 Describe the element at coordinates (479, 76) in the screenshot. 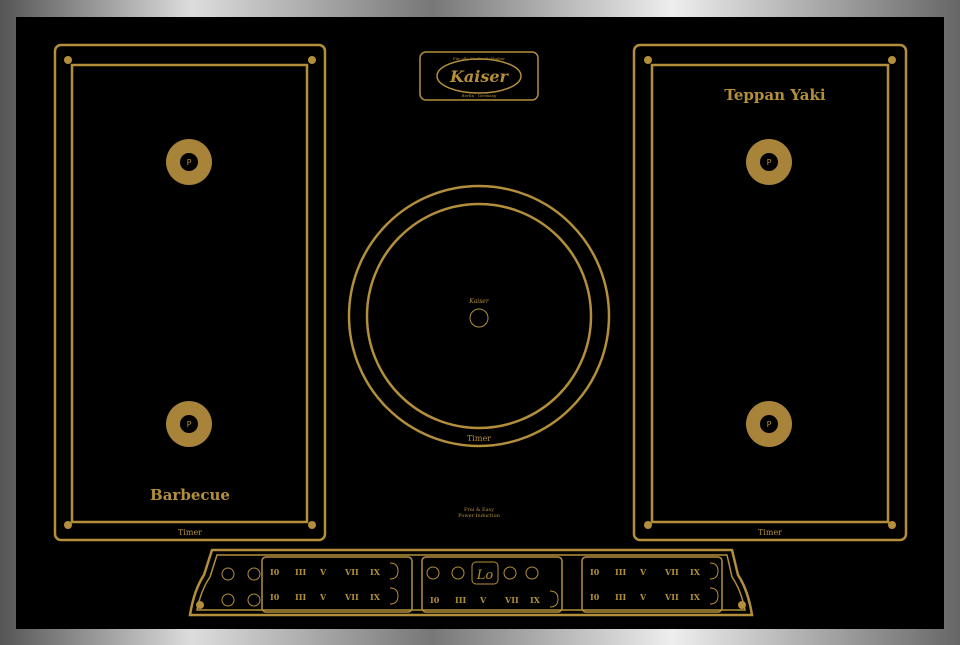

I see `brand-logo: Kaiser` at that location.